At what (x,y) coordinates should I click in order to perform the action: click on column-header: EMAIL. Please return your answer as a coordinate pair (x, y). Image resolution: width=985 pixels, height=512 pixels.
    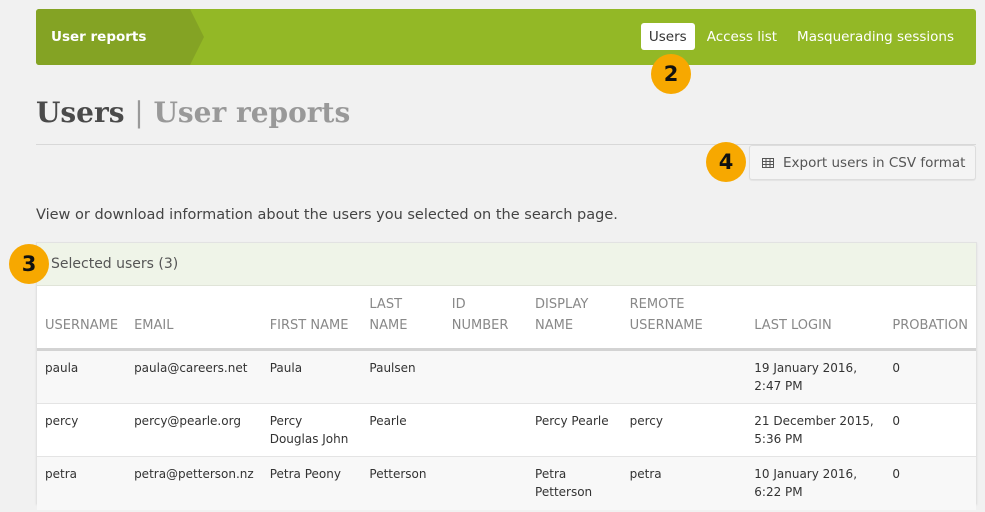
    Looking at the image, I should click on (194, 318).